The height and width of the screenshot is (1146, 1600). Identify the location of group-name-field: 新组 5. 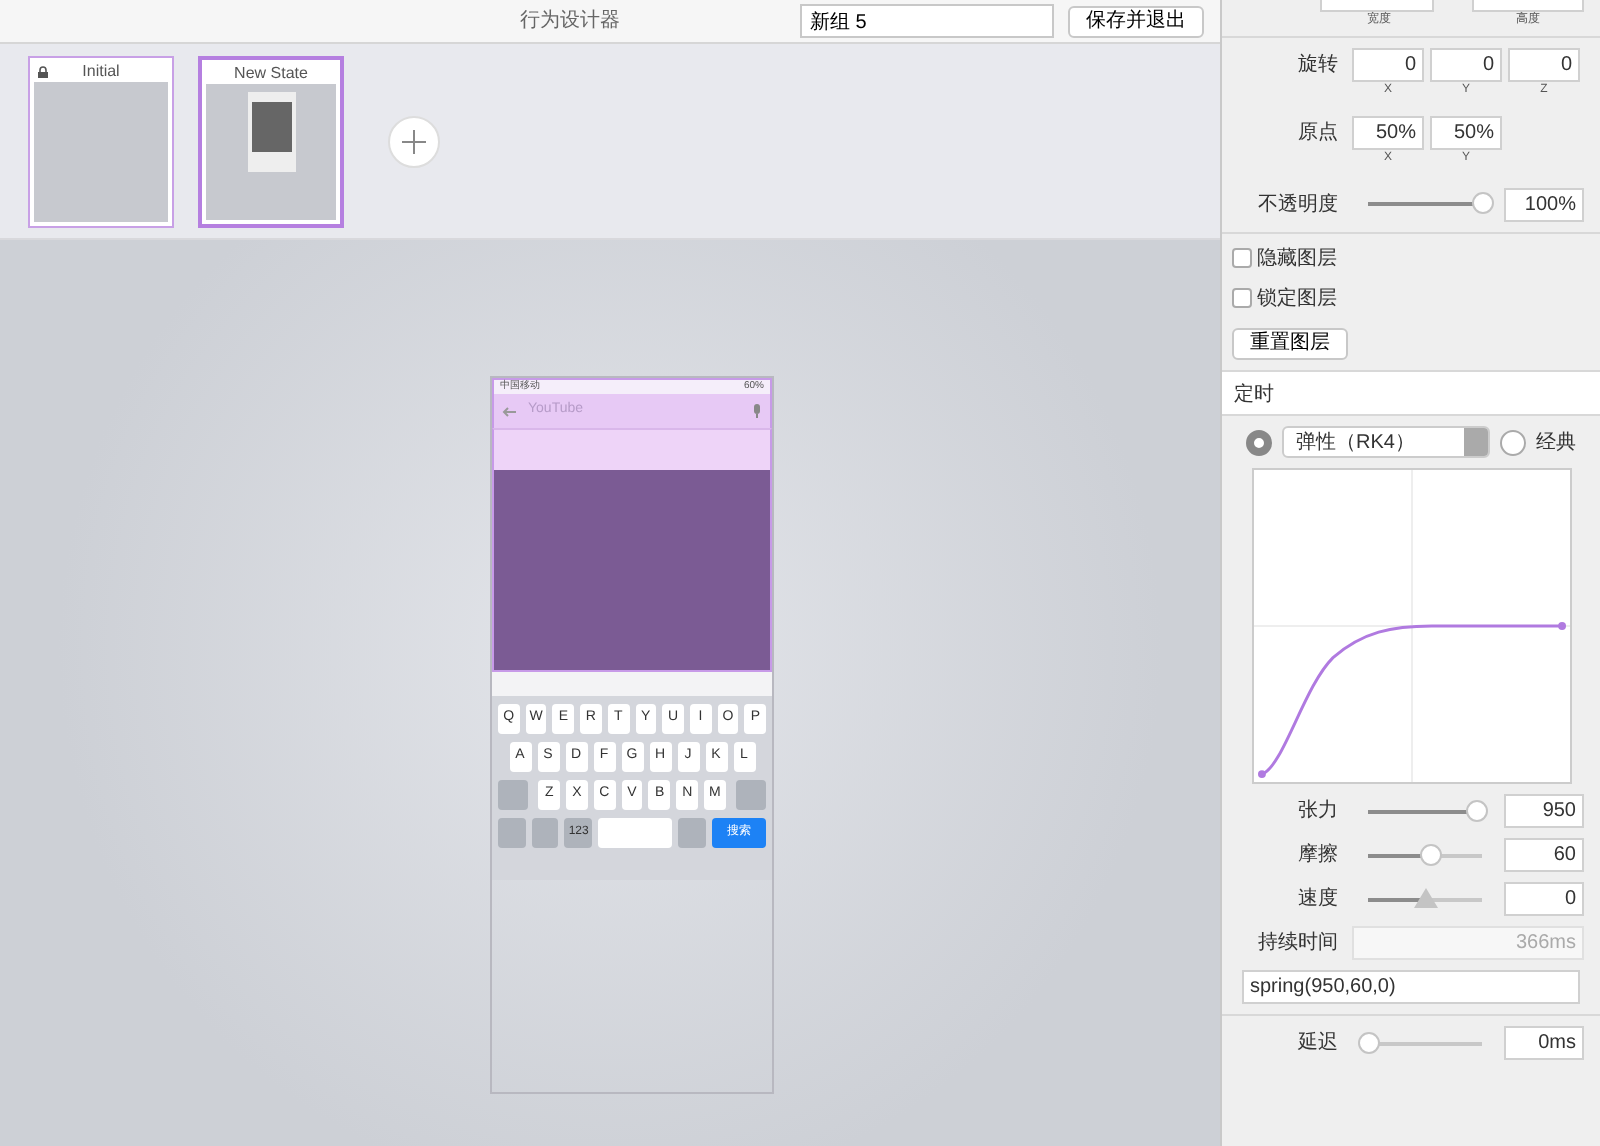
(927, 21).